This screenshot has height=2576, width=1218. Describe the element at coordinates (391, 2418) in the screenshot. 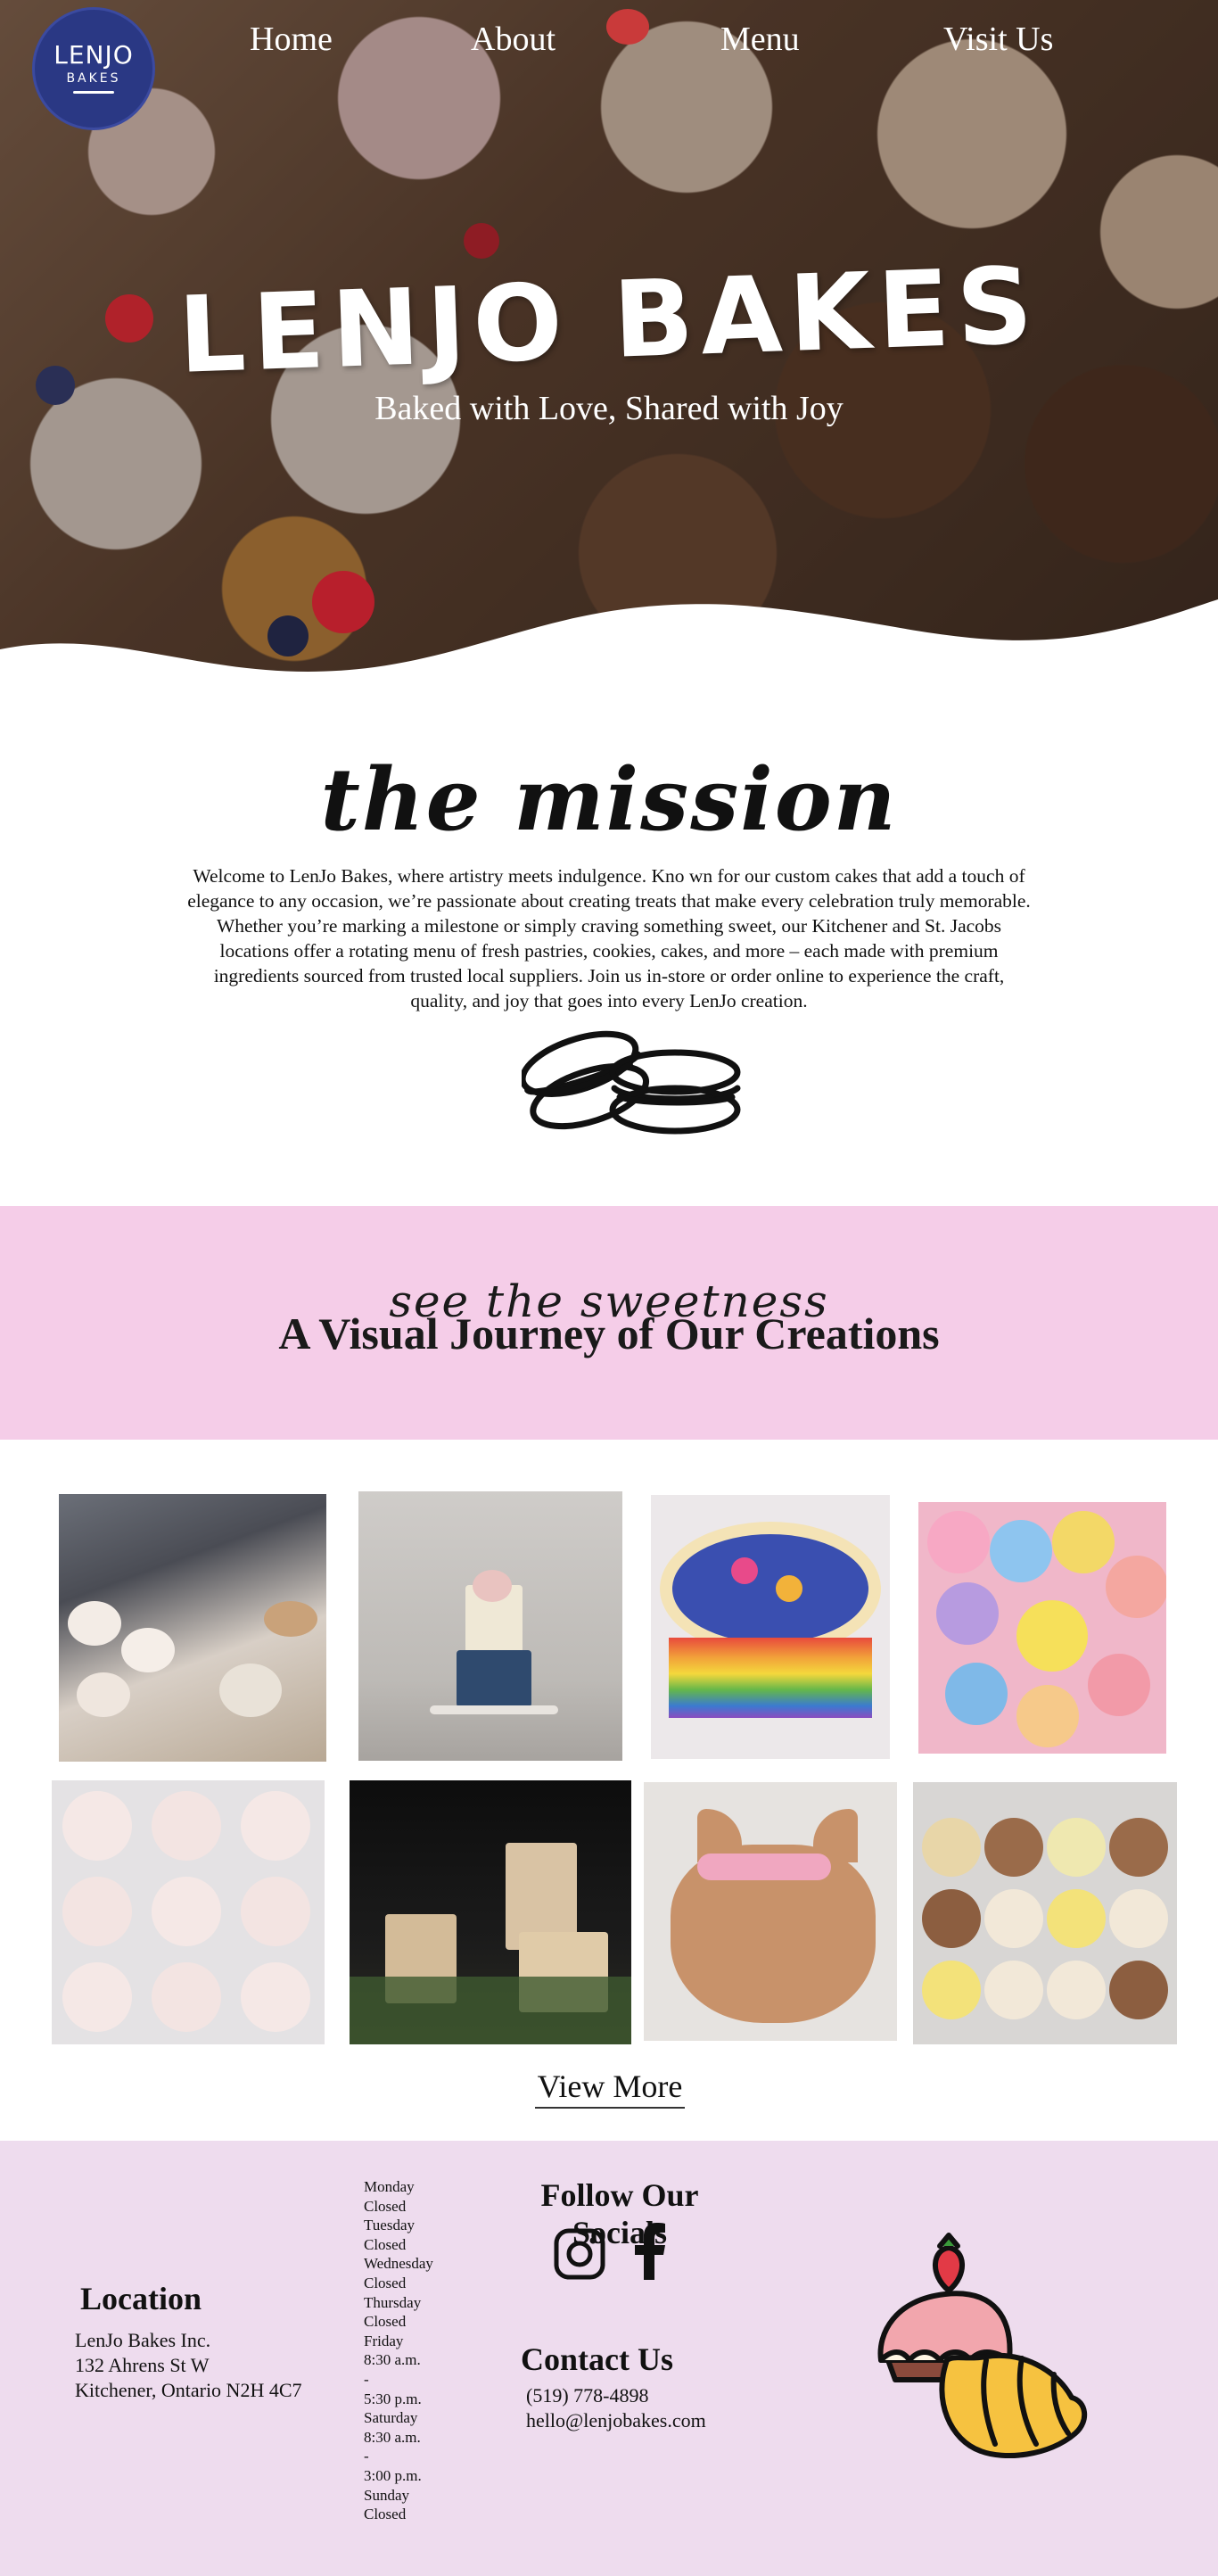

I see `hours-line: Saturday` at that location.